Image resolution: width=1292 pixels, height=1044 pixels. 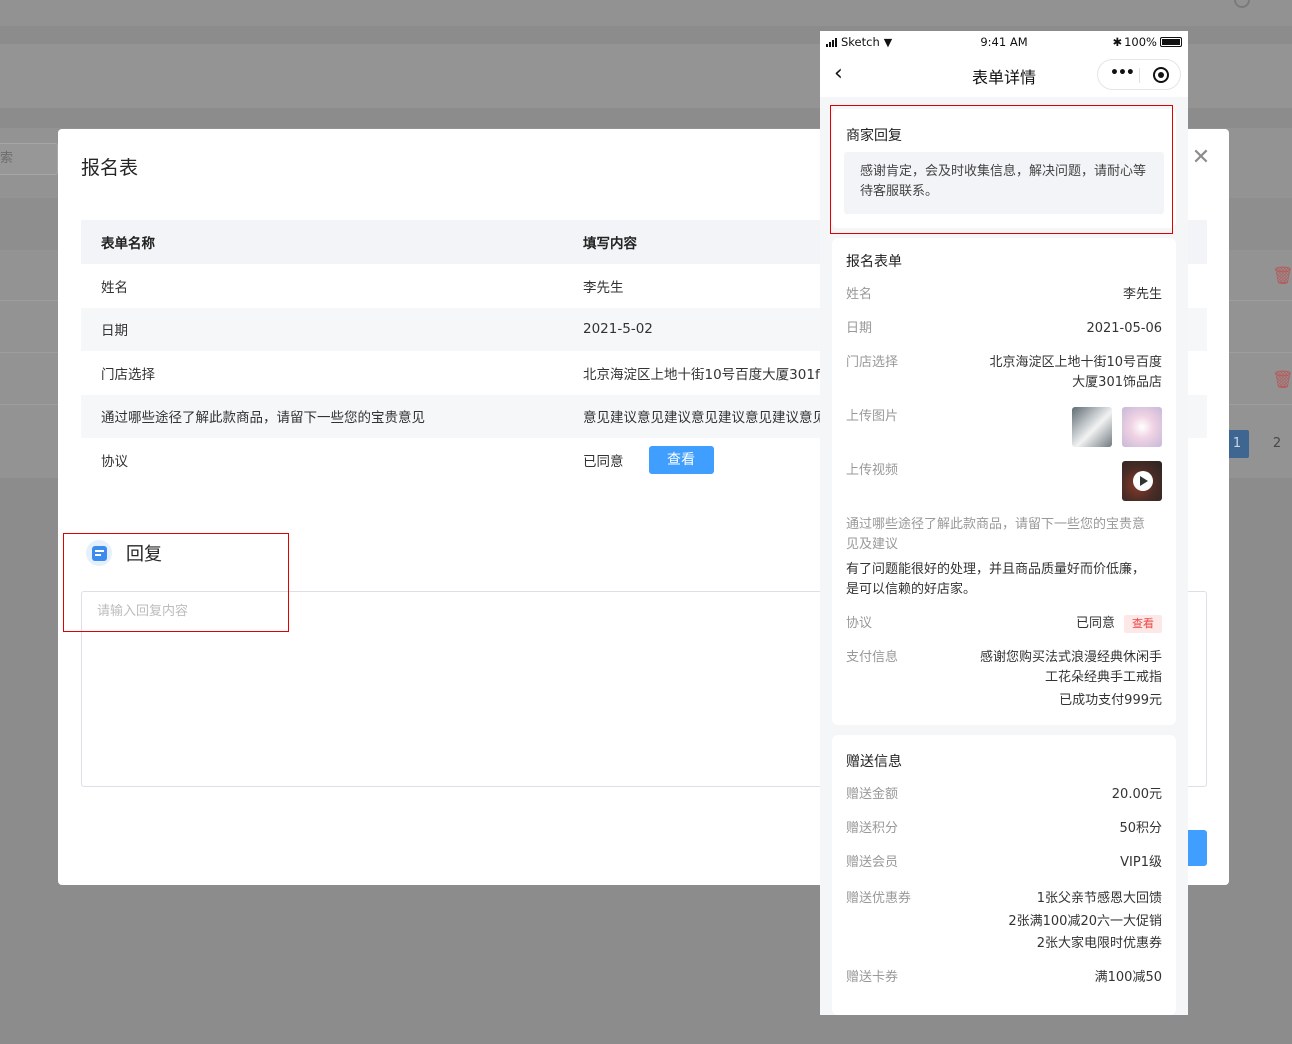 What do you see at coordinates (1085, 921) in the screenshot?
I see `kv-value: 1张父亲节感恩大回馈 2张满100减20六一大促销 2张大家电限时优惠券` at bounding box center [1085, 921].